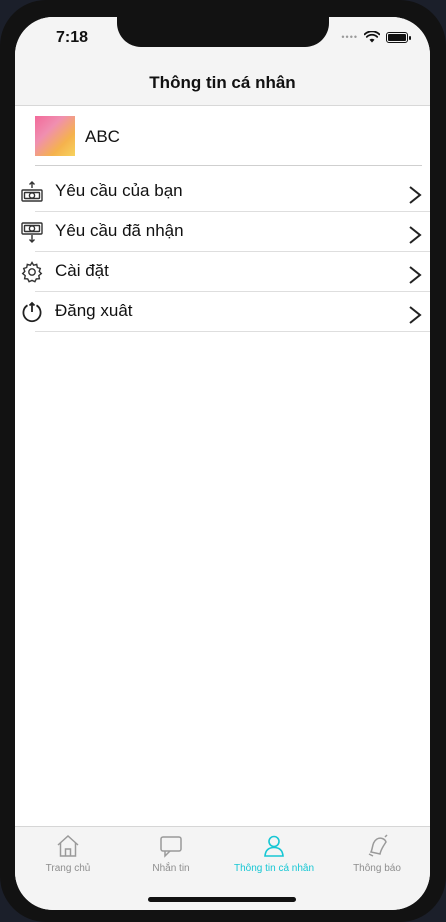 This screenshot has height=922, width=446. Describe the element at coordinates (119, 230) in the screenshot. I see `menu-item-label: Yêu cầu đã nhận` at that location.